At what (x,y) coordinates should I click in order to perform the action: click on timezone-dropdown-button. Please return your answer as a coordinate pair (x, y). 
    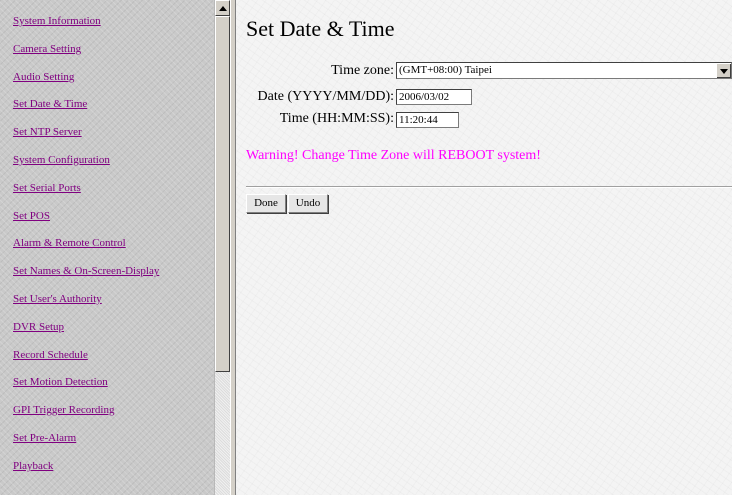
    Looking at the image, I should click on (723, 70).